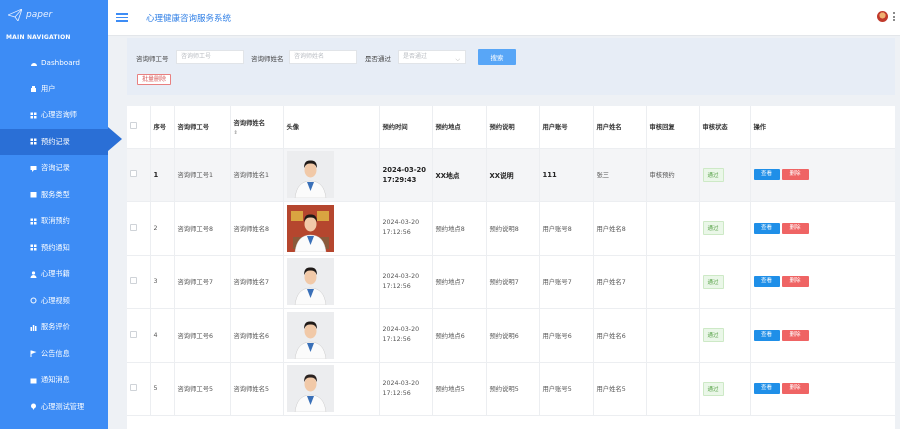 The height and width of the screenshot is (429, 900). Describe the element at coordinates (133, 126) in the screenshot. I see `select-all-checkbox` at that location.